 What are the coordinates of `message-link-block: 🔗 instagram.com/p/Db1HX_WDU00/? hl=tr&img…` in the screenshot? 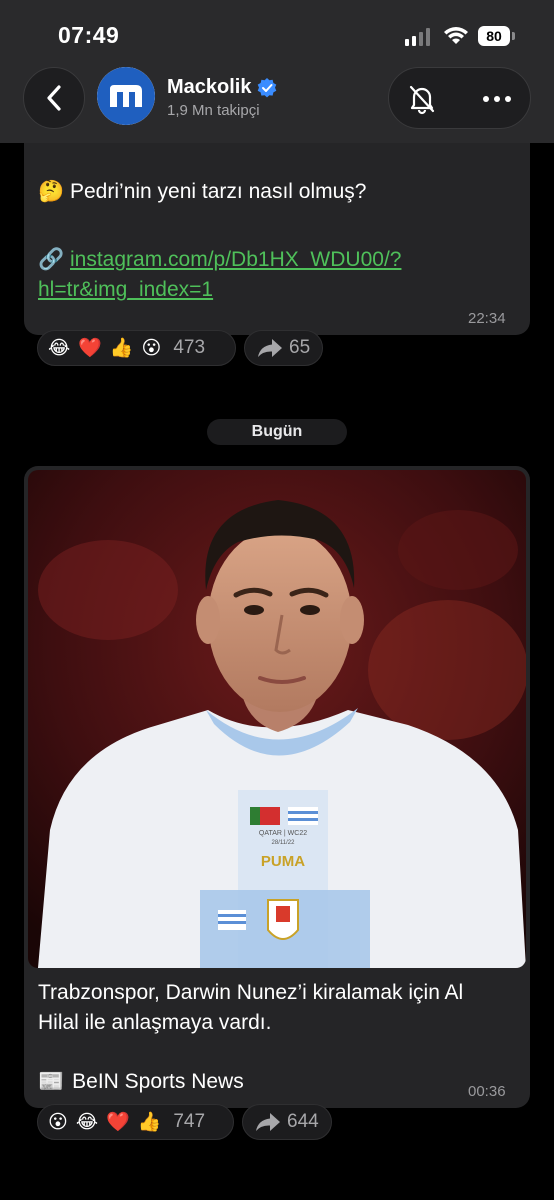 It's located at (268, 275).